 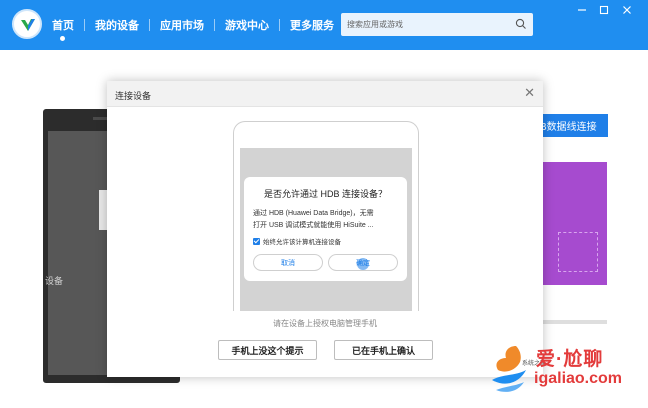 I want to click on hisuite-logo-icon, so click(x=28, y=25).